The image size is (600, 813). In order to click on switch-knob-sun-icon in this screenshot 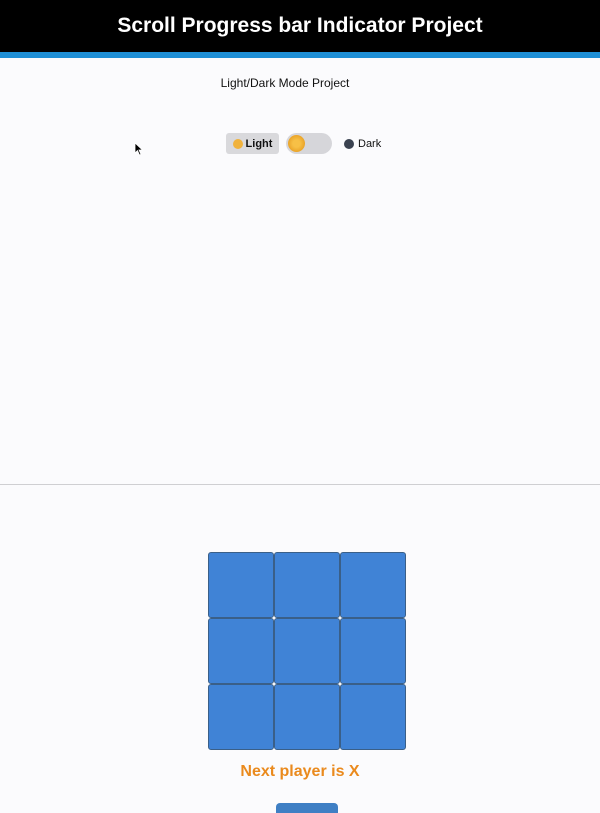, I will do `click(296, 143)`.